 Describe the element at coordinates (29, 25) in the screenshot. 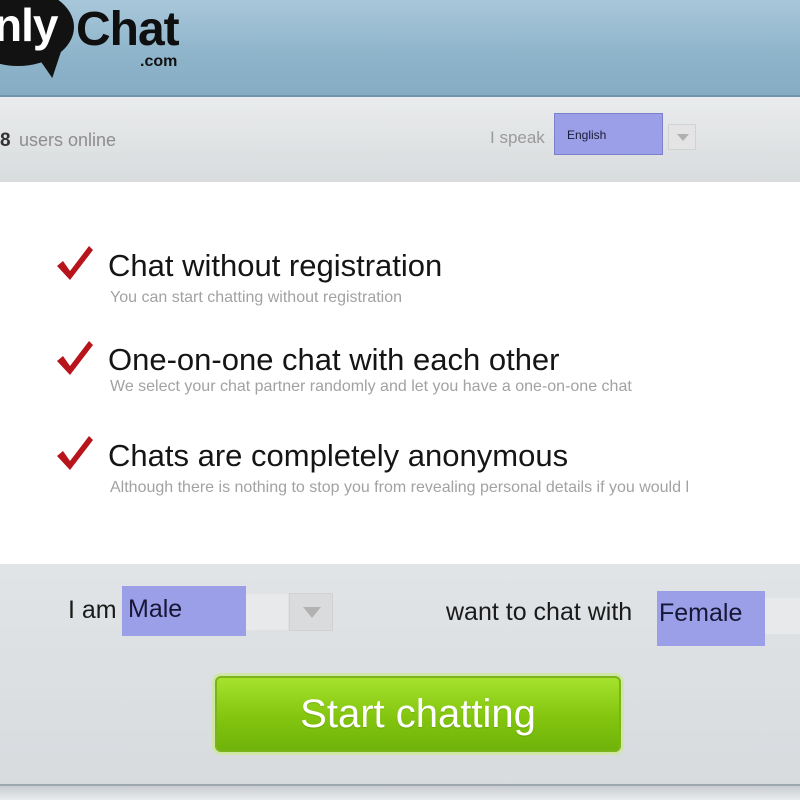

I see `logo-text-left: nly` at that location.